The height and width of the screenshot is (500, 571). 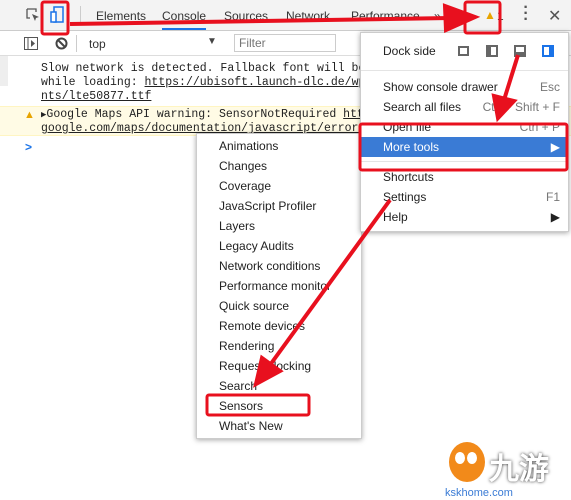 I want to click on watermark-logo: 九游 kskhome.com, so click(x=508, y=470).